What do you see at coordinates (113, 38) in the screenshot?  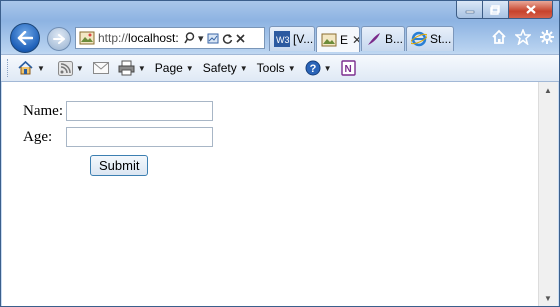 I see `url-scheme: http://` at bounding box center [113, 38].